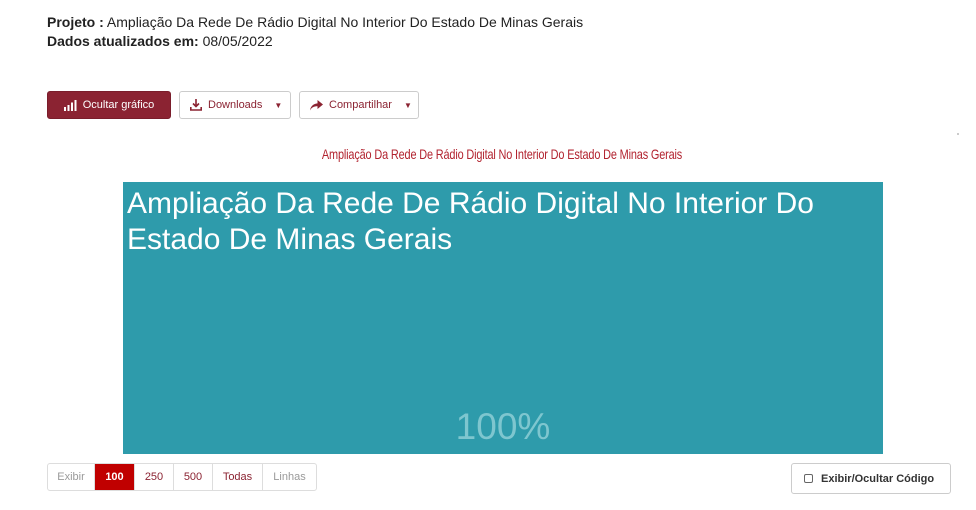 Image resolution: width=976 pixels, height=510 pixels. I want to click on toggle-code-button: Exibir/Ocultar Código, so click(871, 478).